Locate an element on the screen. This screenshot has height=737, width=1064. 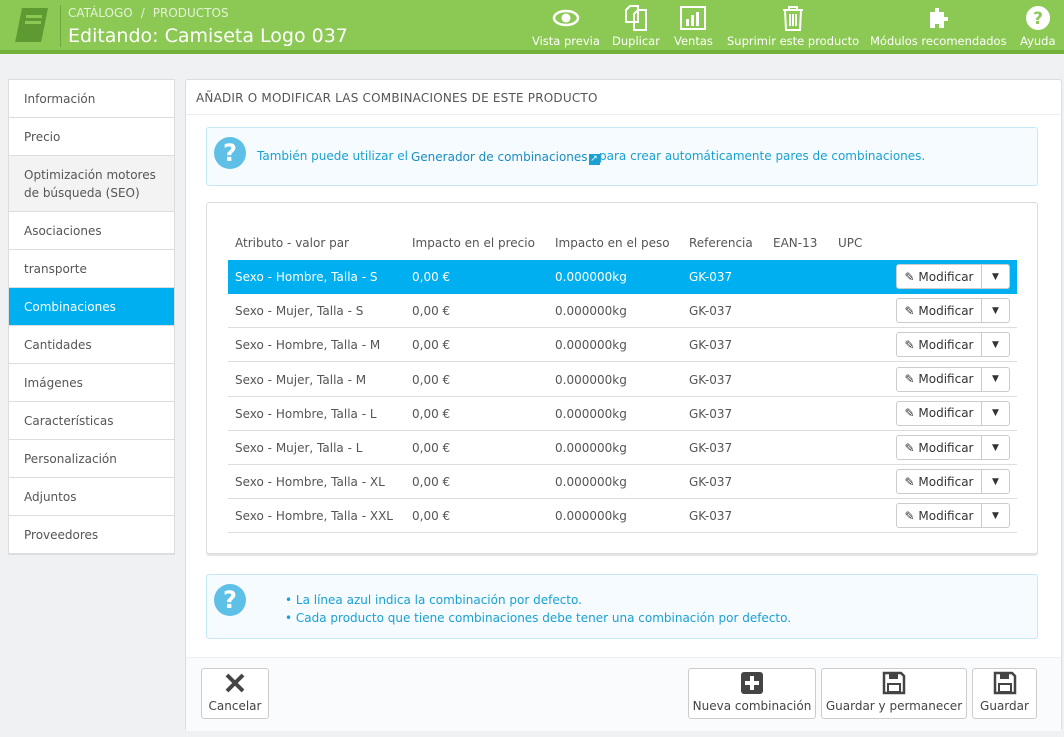
recommended-modules-button: Módulos recomendados is located at coordinates (938, 26).